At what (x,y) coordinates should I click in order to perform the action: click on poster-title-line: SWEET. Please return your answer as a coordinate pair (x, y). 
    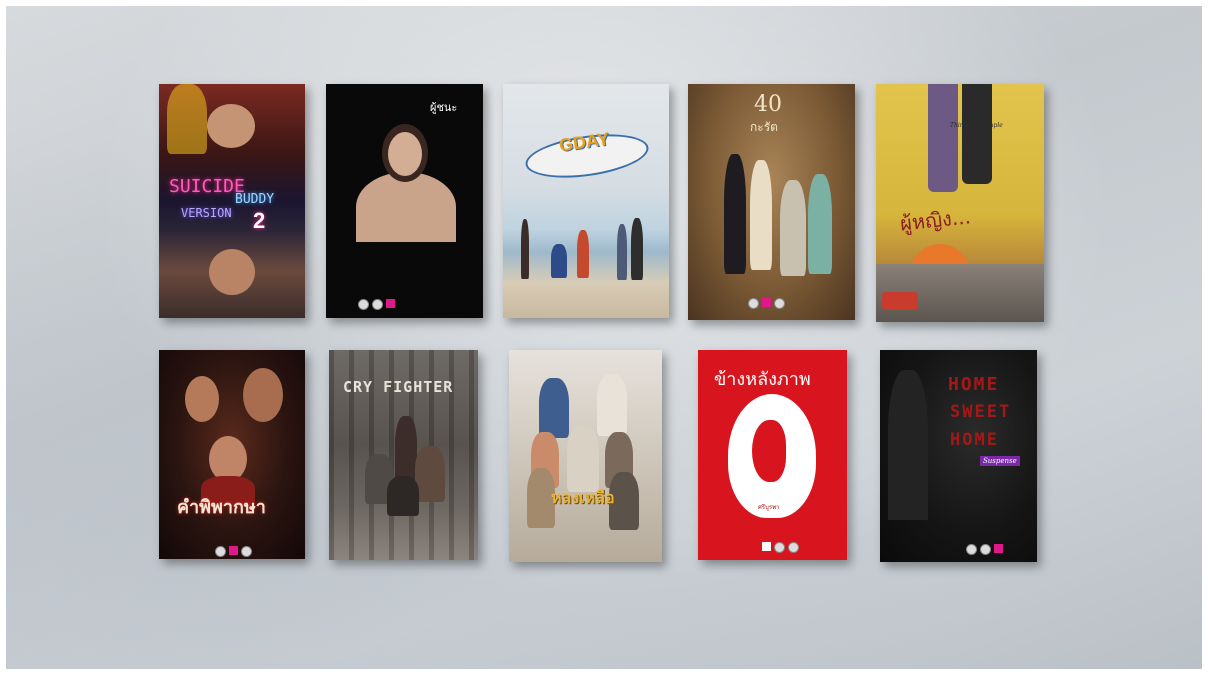
    Looking at the image, I should click on (981, 412).